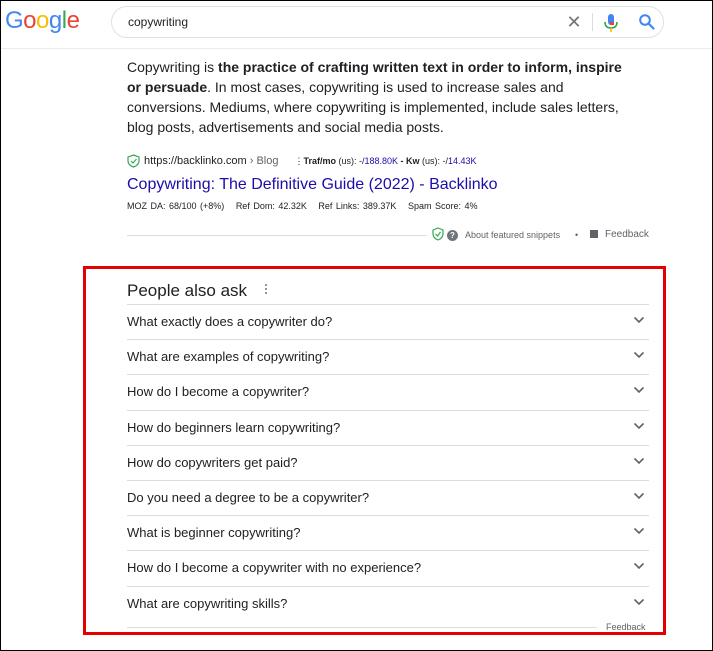  What do you see at coordinates (214, 533) in the screenshot?
I see `paa-question-text: What is beginner copywriting?` at bounding box center [214, 533].